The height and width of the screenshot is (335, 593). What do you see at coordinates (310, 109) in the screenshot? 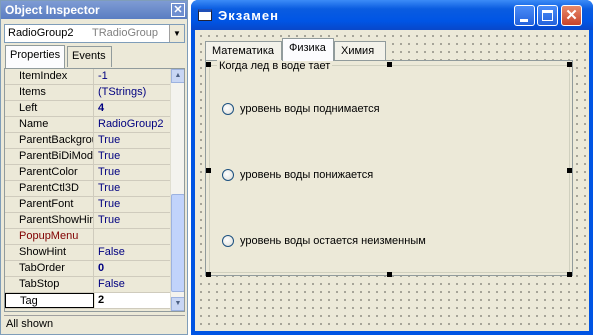
I see `radio-option-label: уровень воды поднимается` at bounding box center [310, 109].